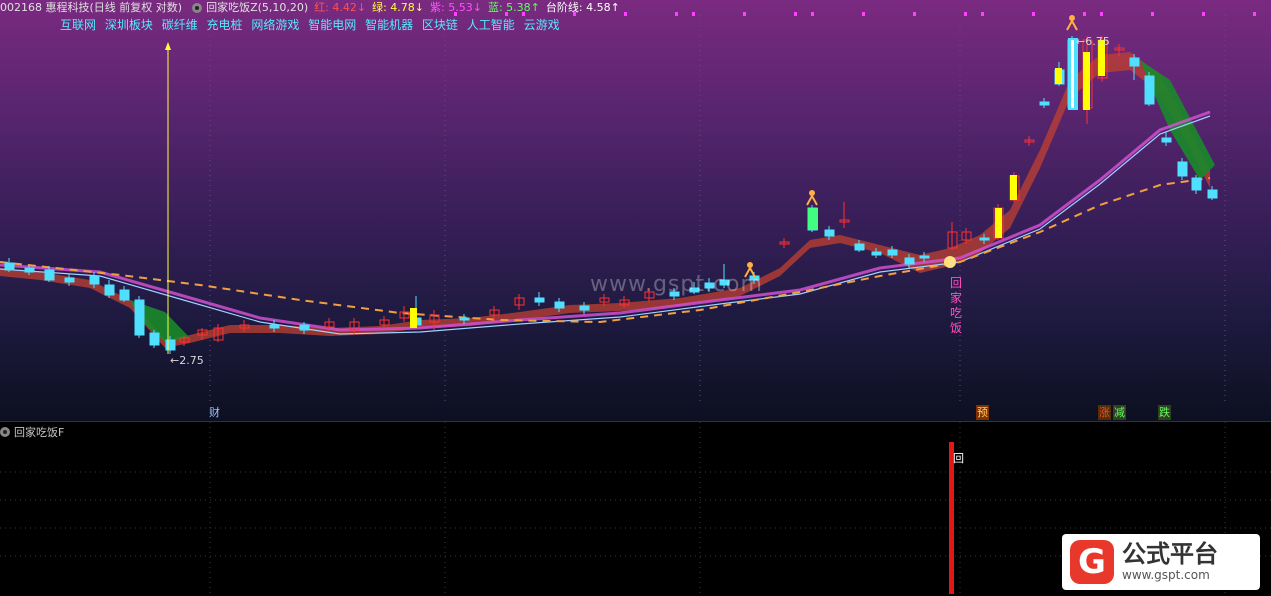 This screenshot has width=1271, height=596. What do you see at coordinates (168, 46) in the screenshot?
I see `signal-arrow` at bounding box center [168, 46].